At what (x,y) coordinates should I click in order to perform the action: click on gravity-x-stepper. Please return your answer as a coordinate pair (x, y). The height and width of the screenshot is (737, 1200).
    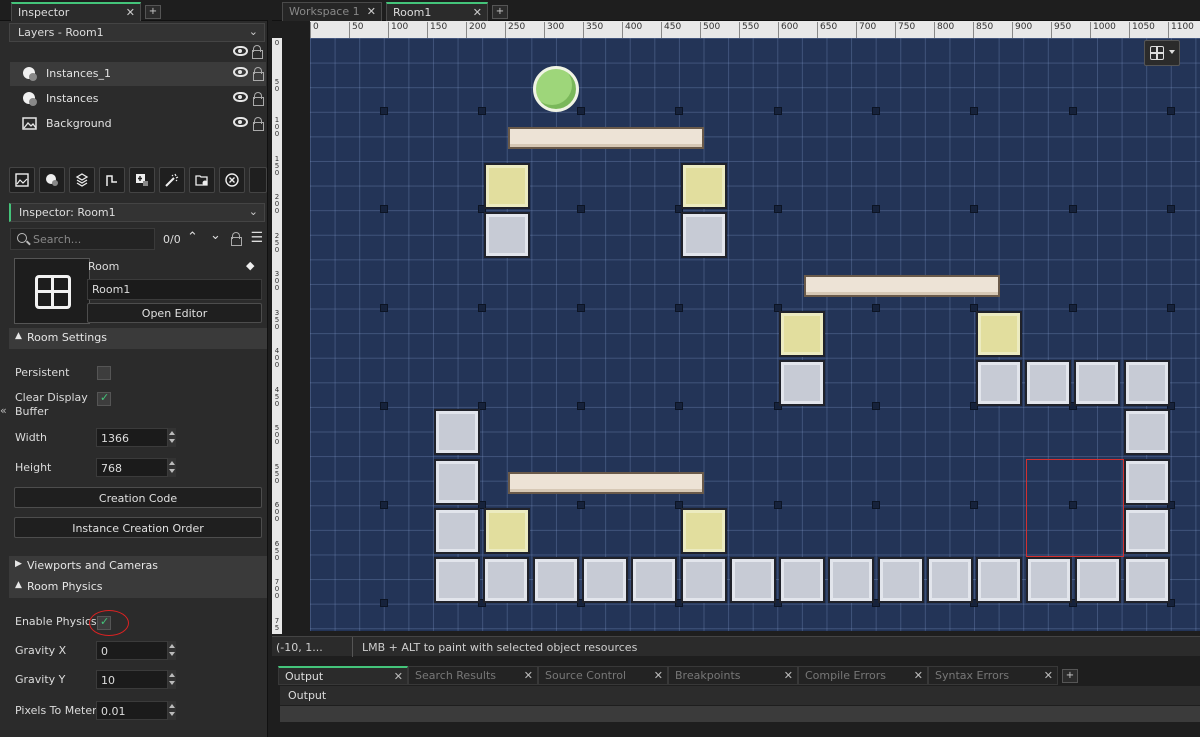
    Looking at the image, I should click on (172, 650).